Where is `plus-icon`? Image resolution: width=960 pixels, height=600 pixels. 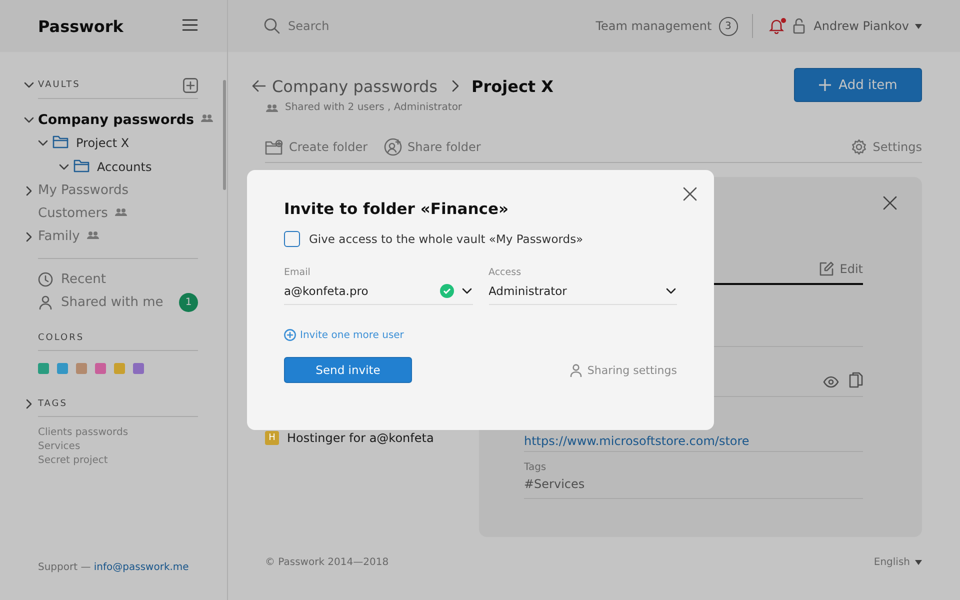 plus-icon is located at coordinates (824, 85).